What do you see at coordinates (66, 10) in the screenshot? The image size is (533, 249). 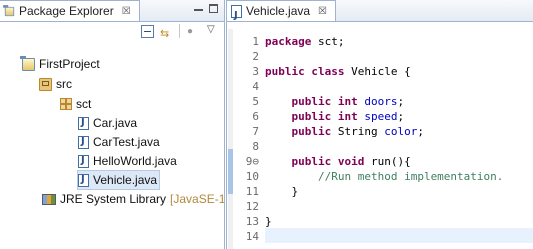 I see `package-explorer-tab-label: Package Explorer` at bounding box center [66, 10].